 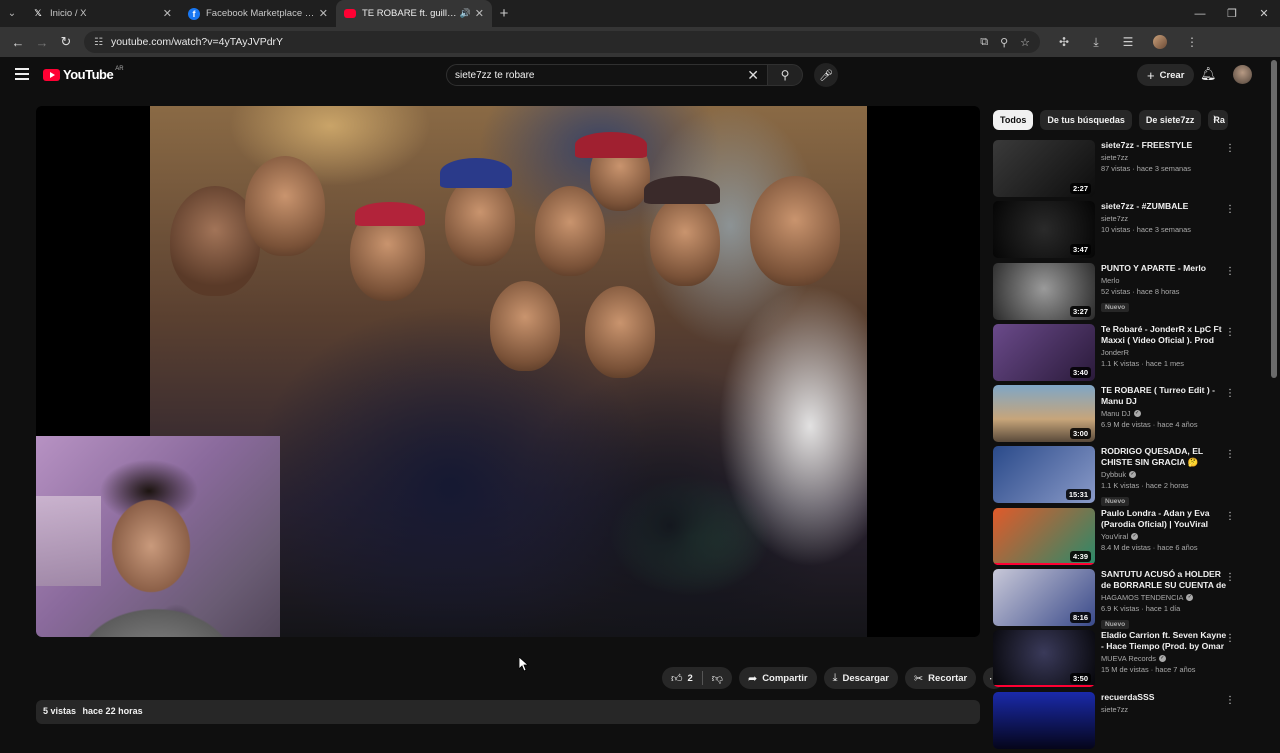 I want to click on recommendation-title: siete7zz - FREESTYLE, so click(x=1166, y=145).